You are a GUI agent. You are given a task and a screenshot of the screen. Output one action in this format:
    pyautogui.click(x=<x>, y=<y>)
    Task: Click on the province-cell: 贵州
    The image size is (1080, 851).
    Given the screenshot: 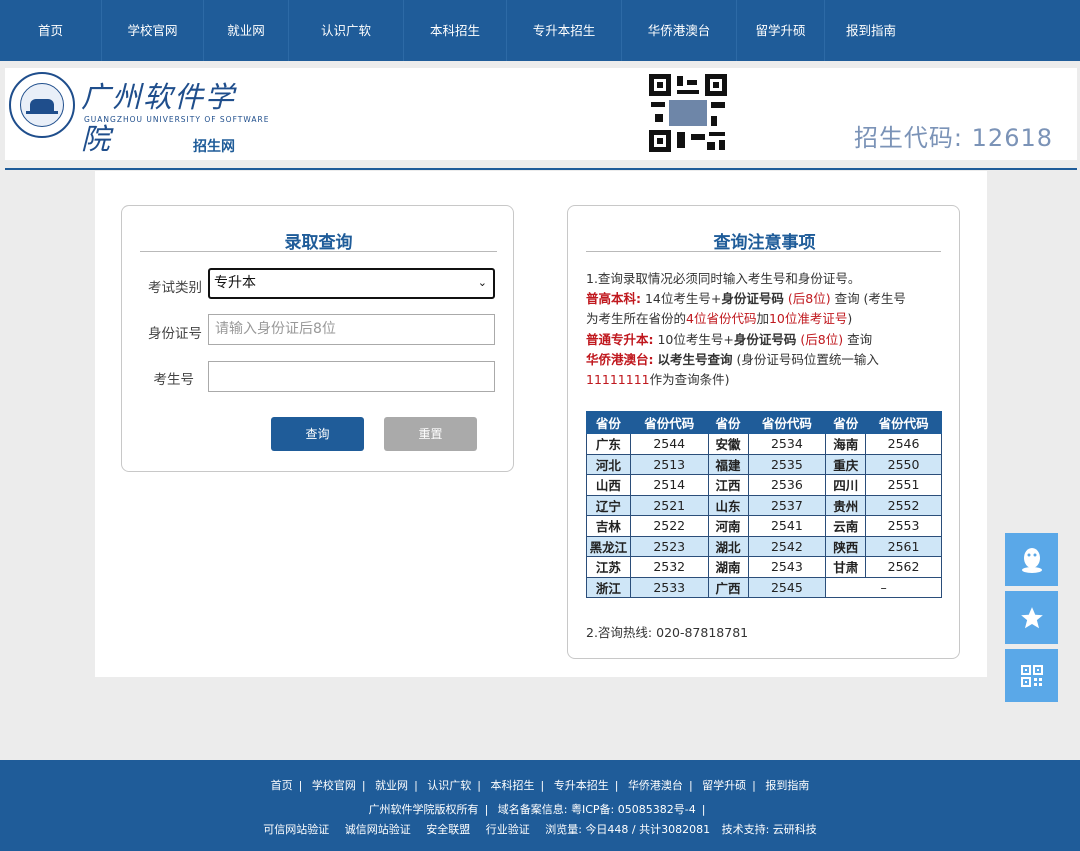 What is the action you would take?
    pyautogui.click(x=846, y=505)
    